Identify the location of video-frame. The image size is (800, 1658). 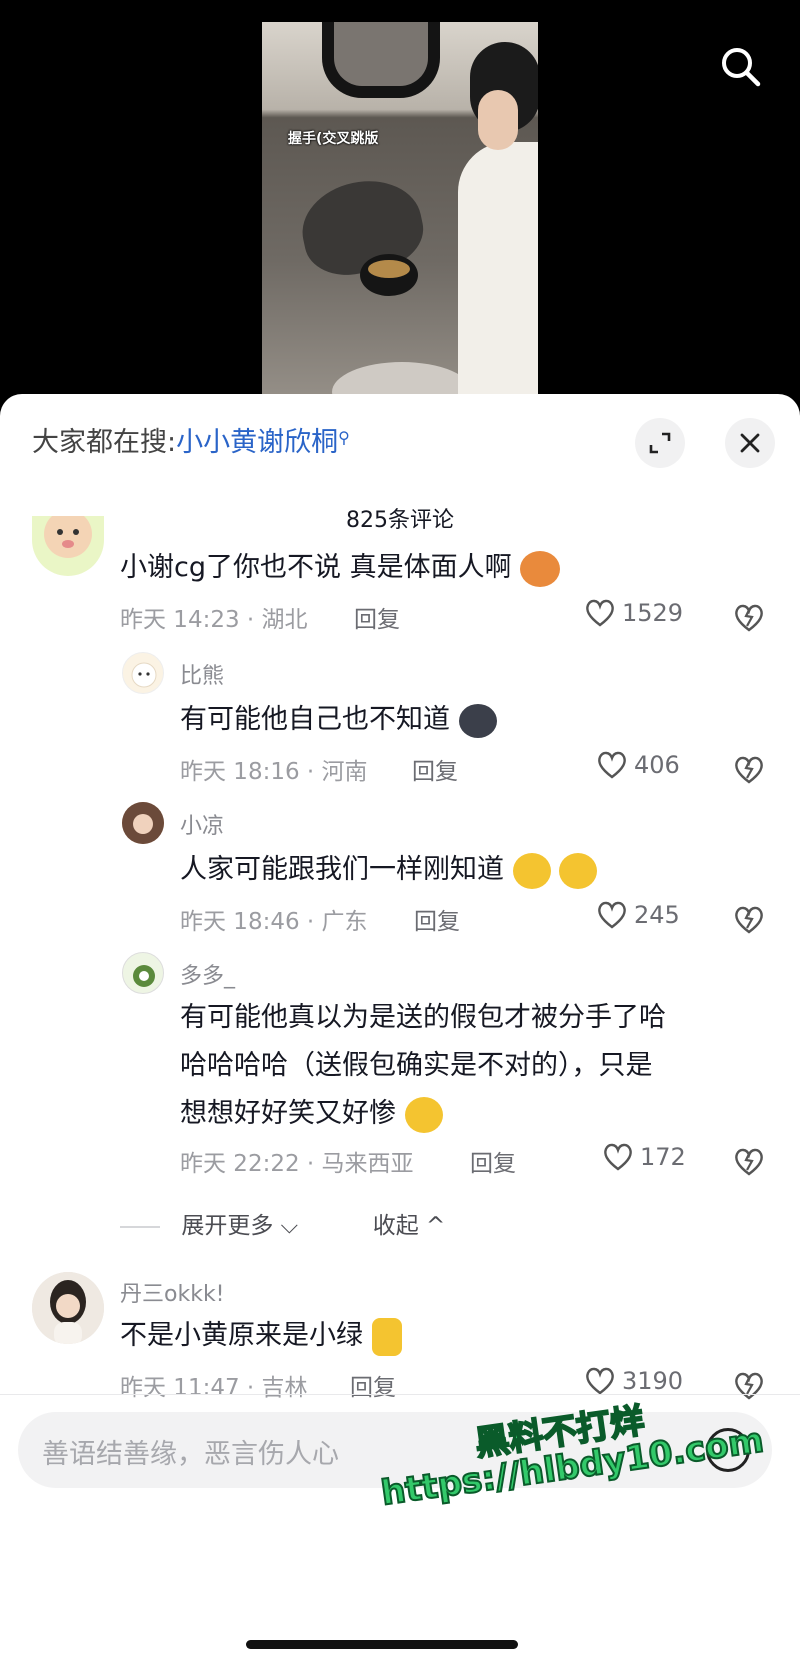
(400, 221).